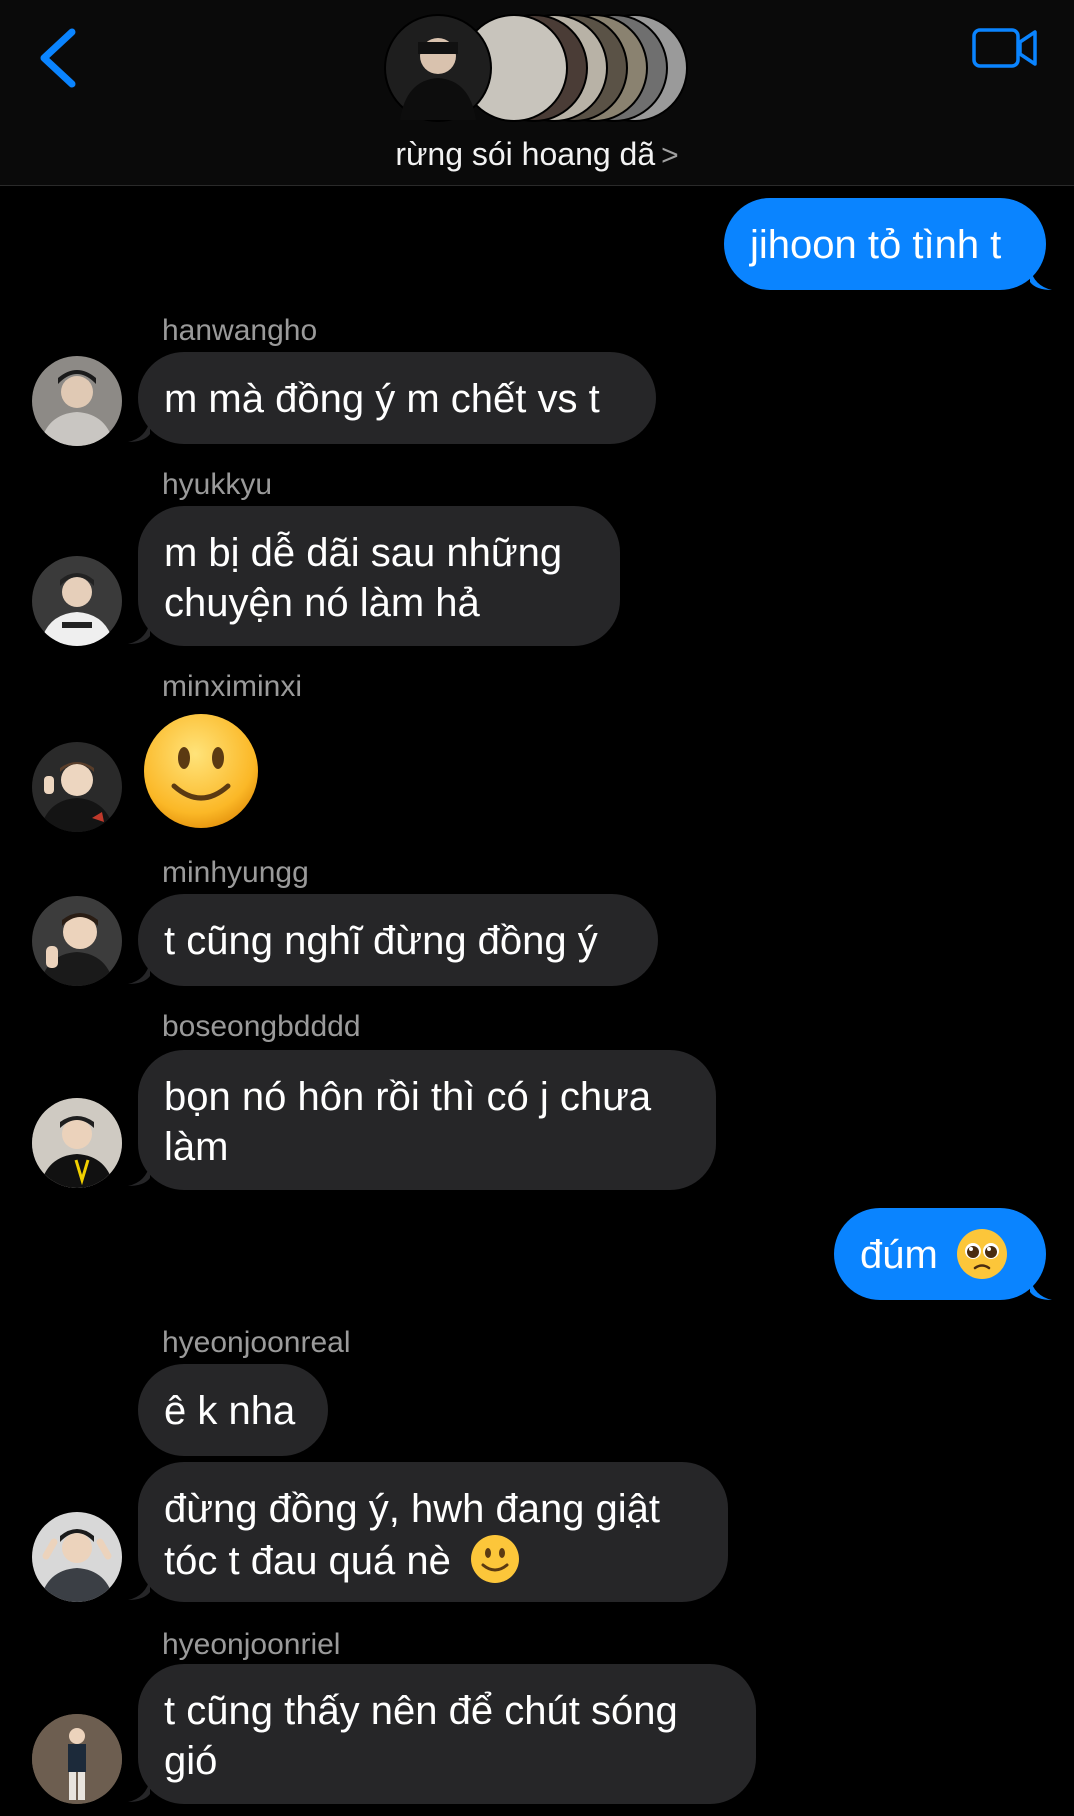 The width and height of the screenshot is (1074, 1816). I want to click on group-avatar-stack, so click(544, 70).